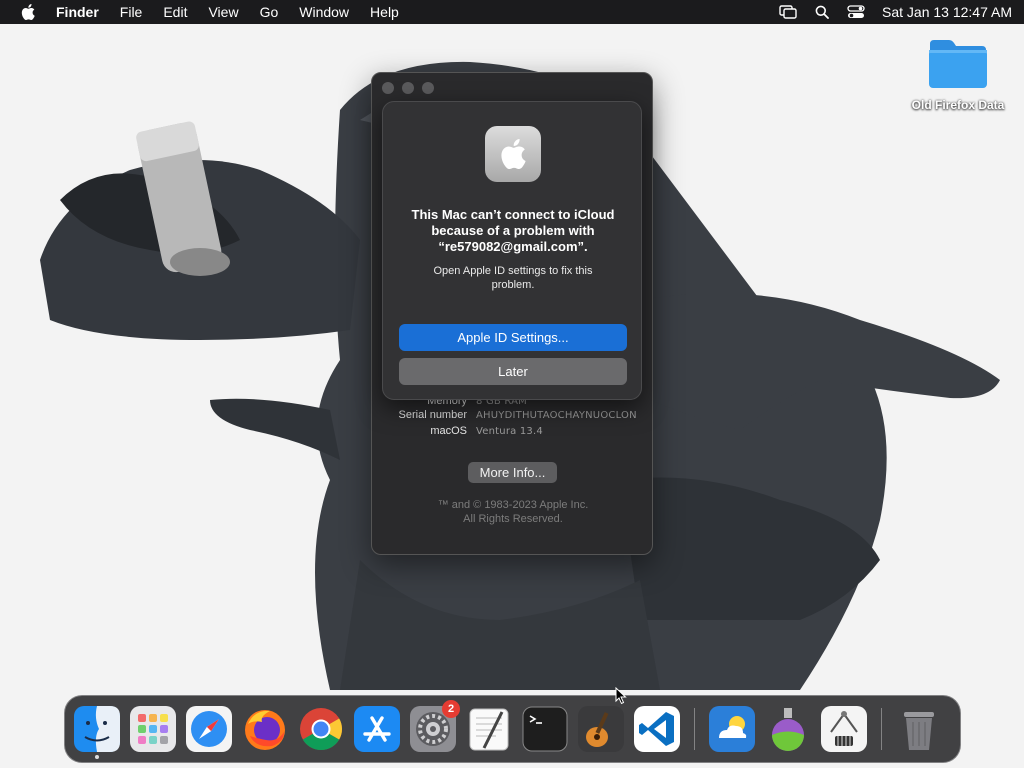 The width and height of the screenshot is (1024, 768). What do you see at coordinates (97, 729) in the screenshot?
I see `finder-icon` at bounding box center [97, 729].